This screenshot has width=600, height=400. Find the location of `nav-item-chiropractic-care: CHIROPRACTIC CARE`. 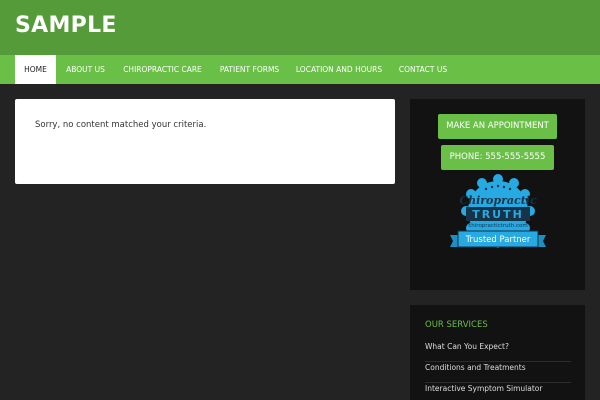

nav-item-chiropractic-care: CHIROPRACTIC CARE is located at coordinates (162, 69).